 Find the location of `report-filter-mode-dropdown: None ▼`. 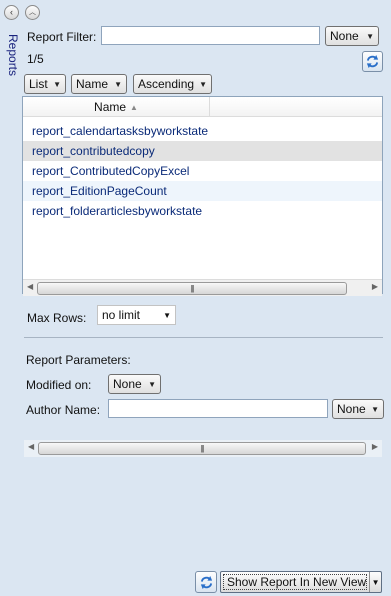

report-filter-mode-dropdown: None ▼ is located at coordinates (352, 36).